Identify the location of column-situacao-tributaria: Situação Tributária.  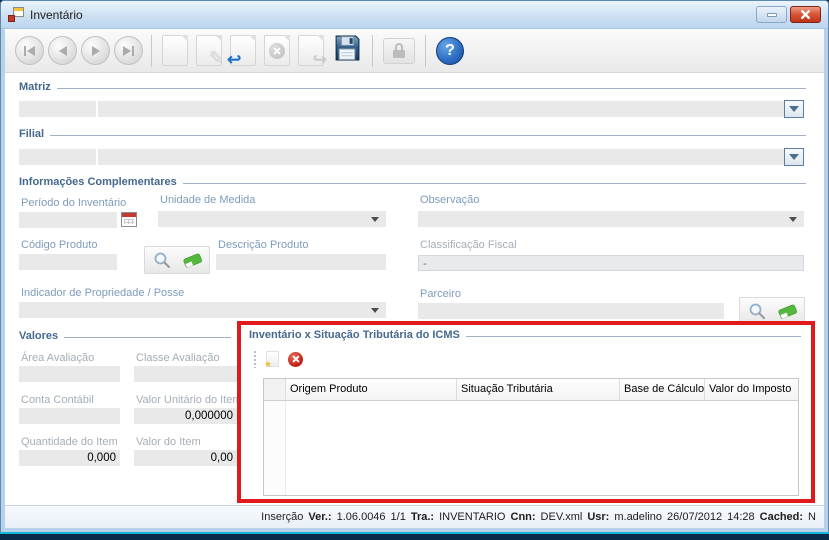
(538, 389).